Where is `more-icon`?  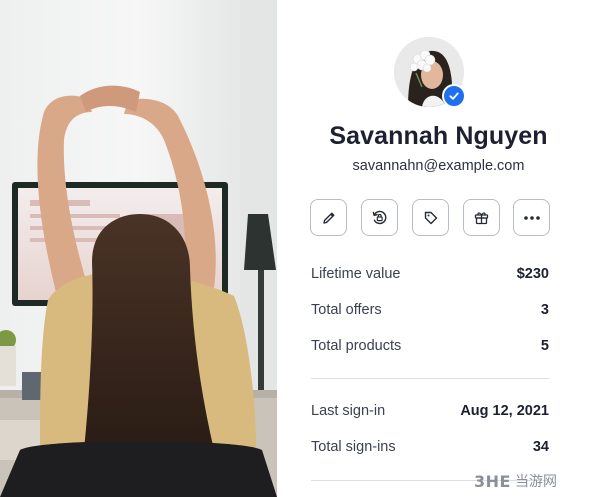
more-icon is located at coordinates (532, 218).